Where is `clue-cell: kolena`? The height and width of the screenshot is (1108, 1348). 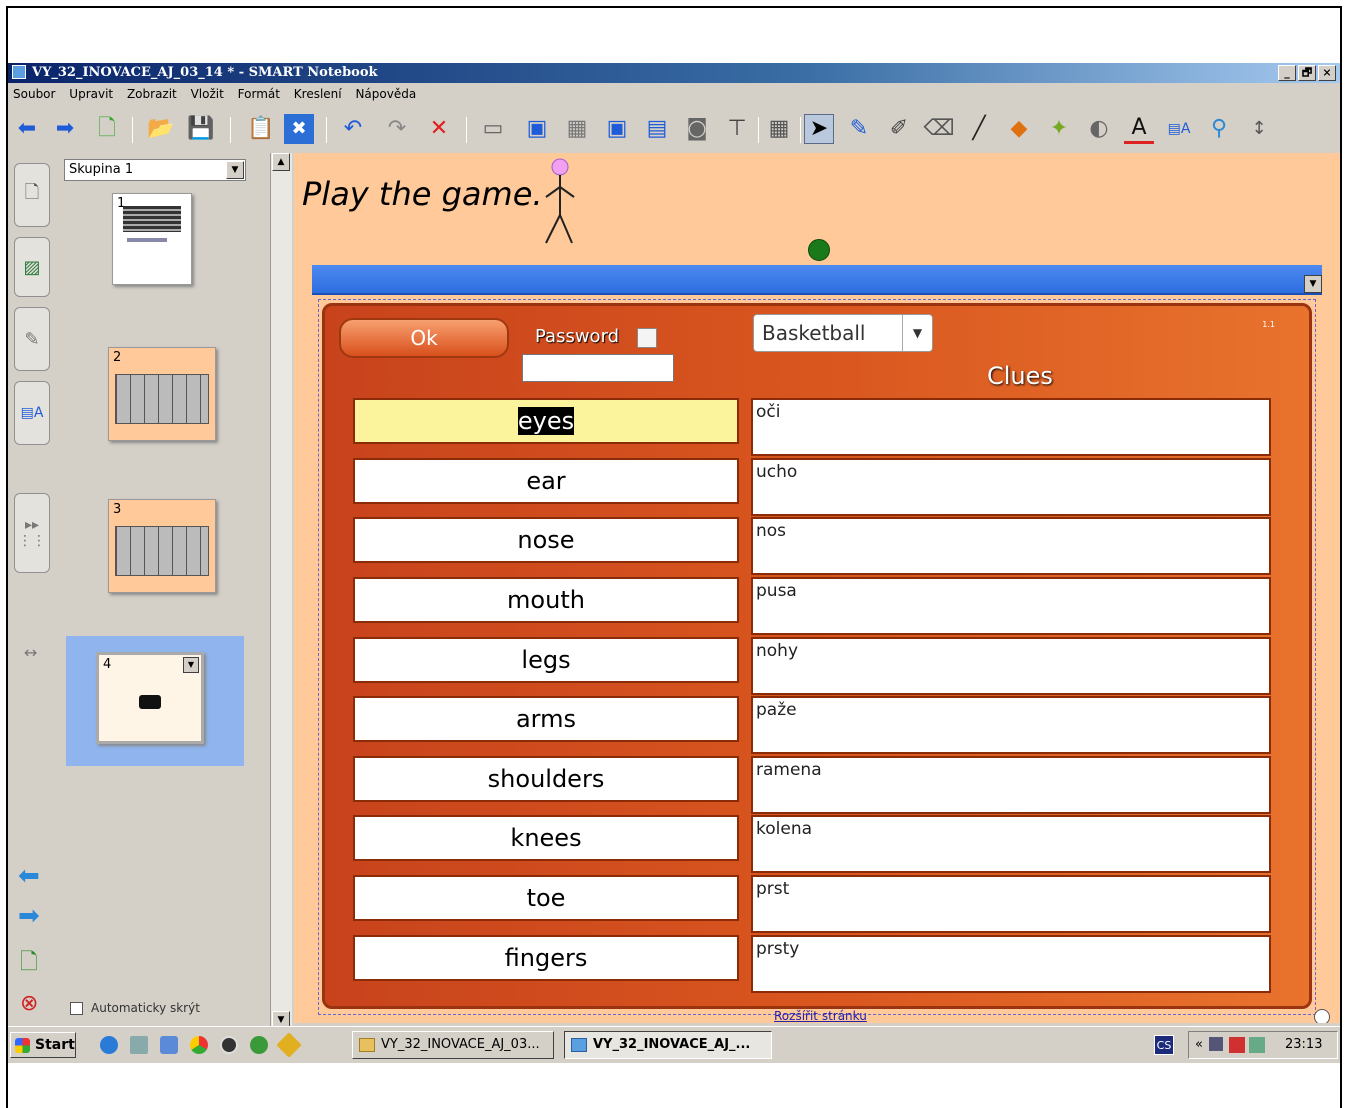 clue-cell: kolena is located at coordinates (1011, 844).